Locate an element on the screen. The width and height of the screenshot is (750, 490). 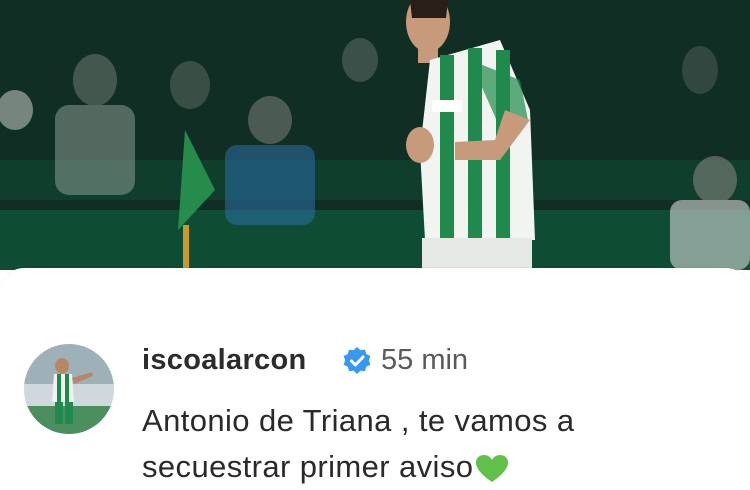
verified-badge-icon is located at coordinates (357, 360).